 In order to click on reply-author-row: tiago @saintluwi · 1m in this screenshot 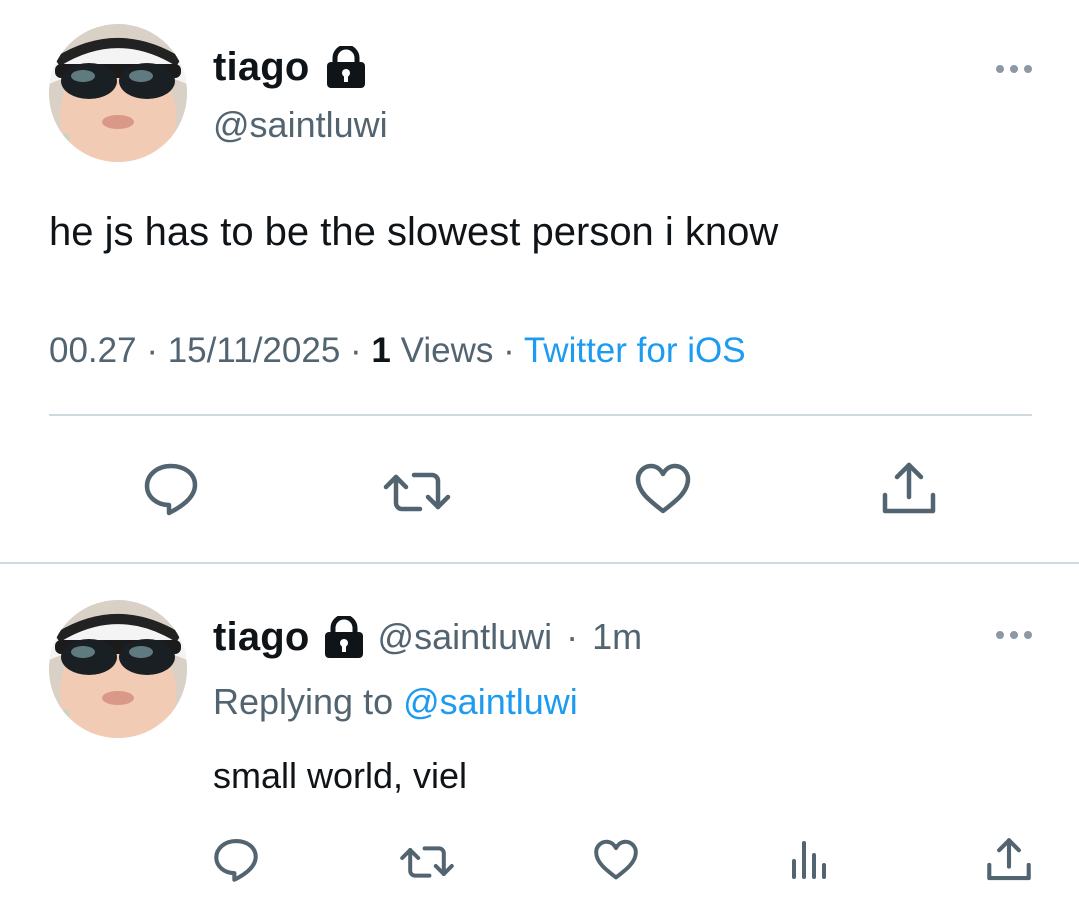, I will do `click(427, 637)`.